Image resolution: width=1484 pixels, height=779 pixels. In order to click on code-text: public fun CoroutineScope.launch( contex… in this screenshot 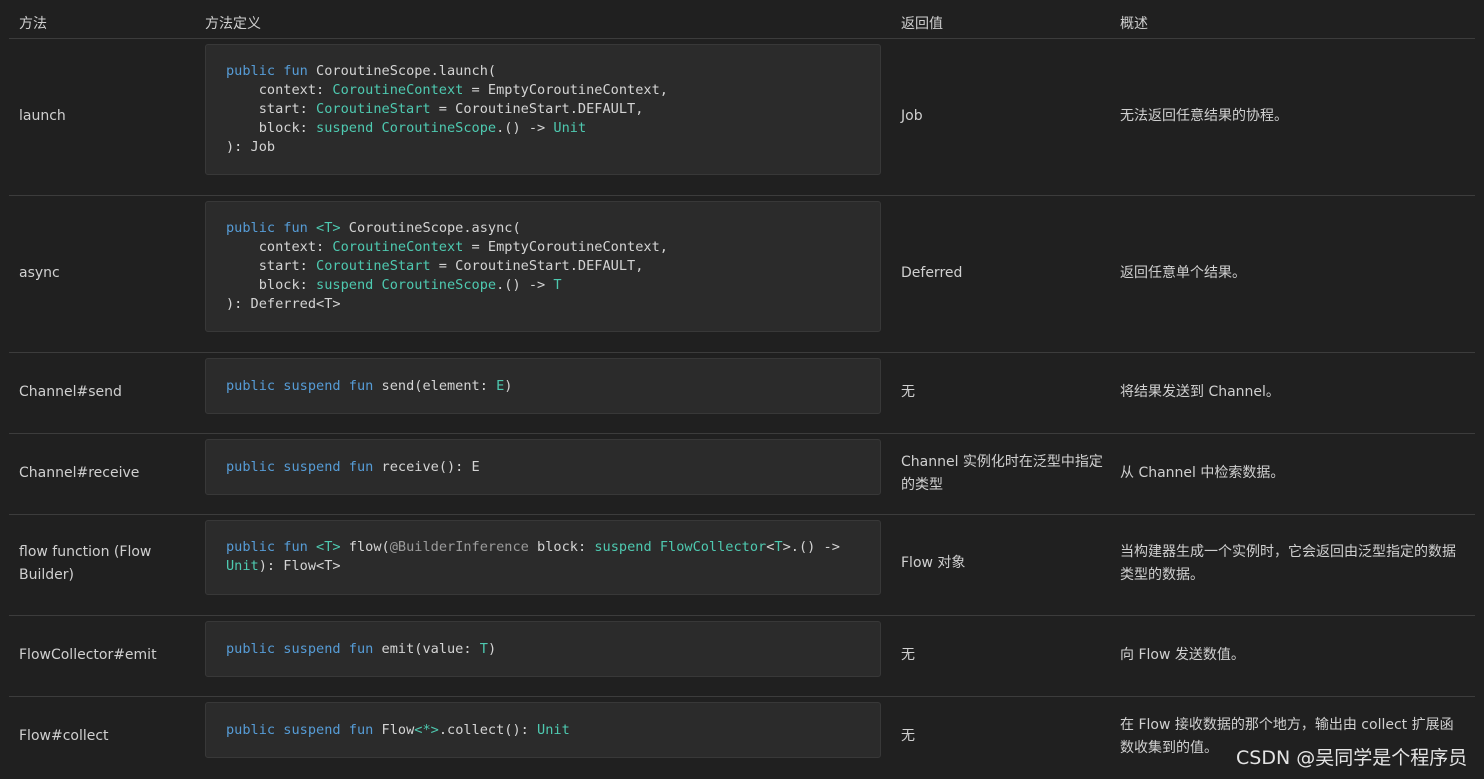, I will do `click(543, 109)`.